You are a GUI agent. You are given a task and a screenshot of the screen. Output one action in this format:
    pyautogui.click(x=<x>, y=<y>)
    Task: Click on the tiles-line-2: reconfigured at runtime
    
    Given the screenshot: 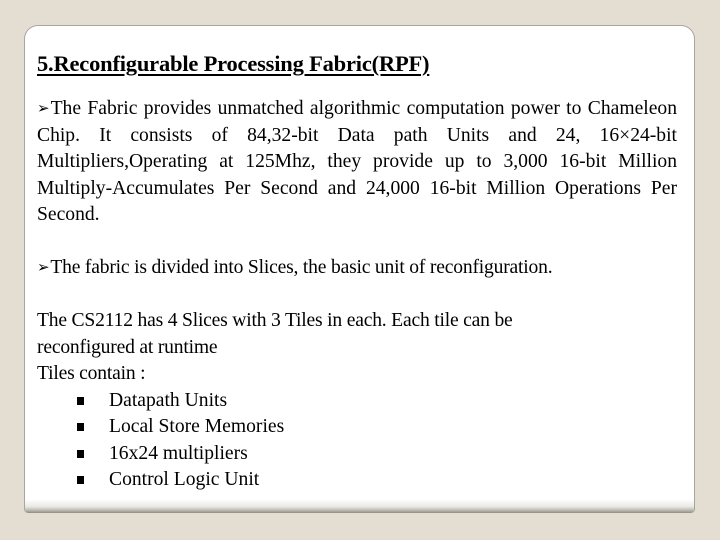 What is the action you would take?
    pyautogui.click(x=127, y=347)
    